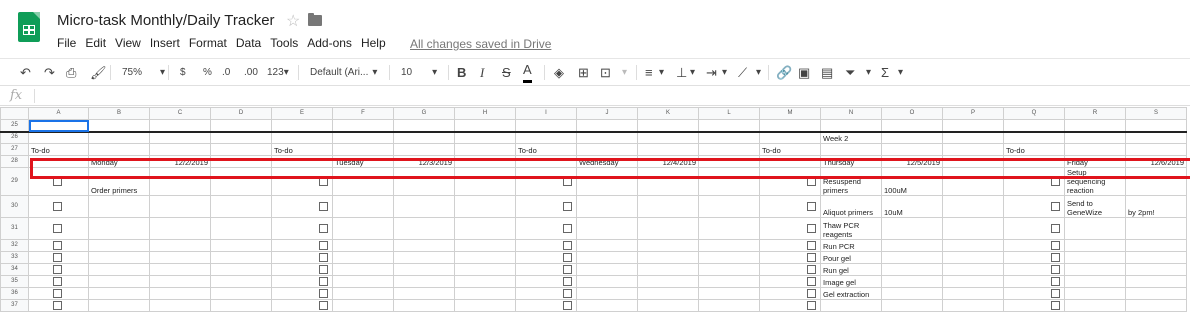  Describe the element at coordinates (1156, 206) in the screenshot. I see `cell-s30: by 2pm!` at that location.